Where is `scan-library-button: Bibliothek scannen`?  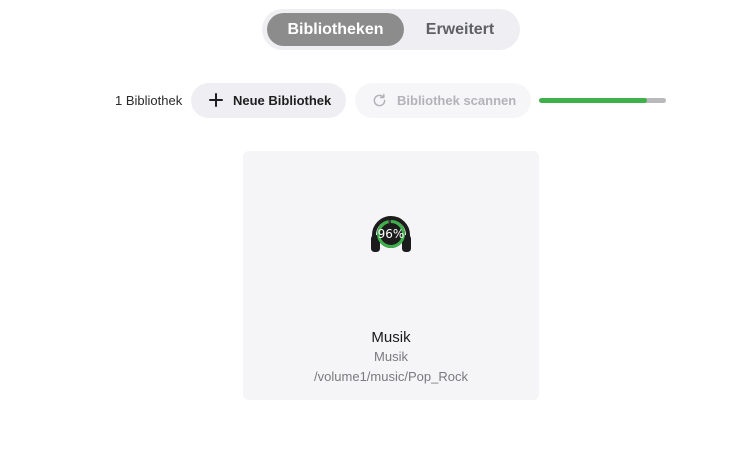
scan-library-button: Bibliothek scannen is located at coordinates (443, 100).